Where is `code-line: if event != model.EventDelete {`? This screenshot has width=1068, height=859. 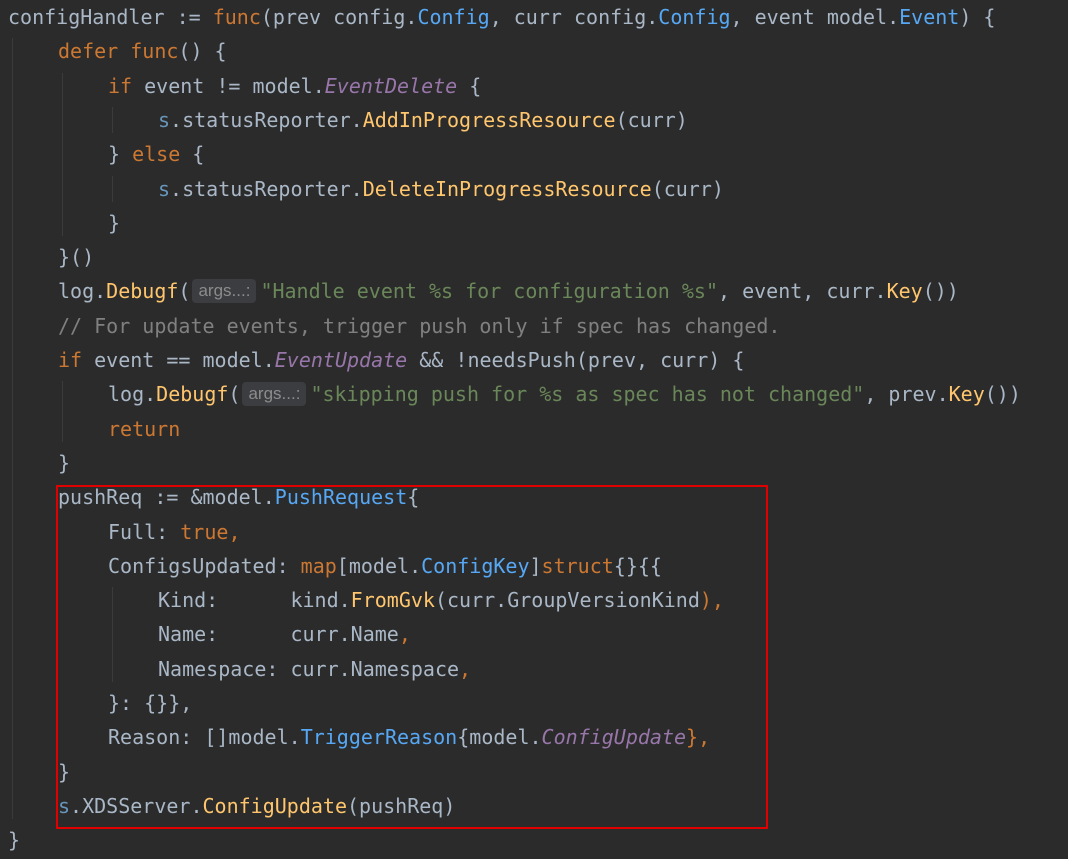 code-line: if event != model.EventDelete { is located at coordinates (294, 86).